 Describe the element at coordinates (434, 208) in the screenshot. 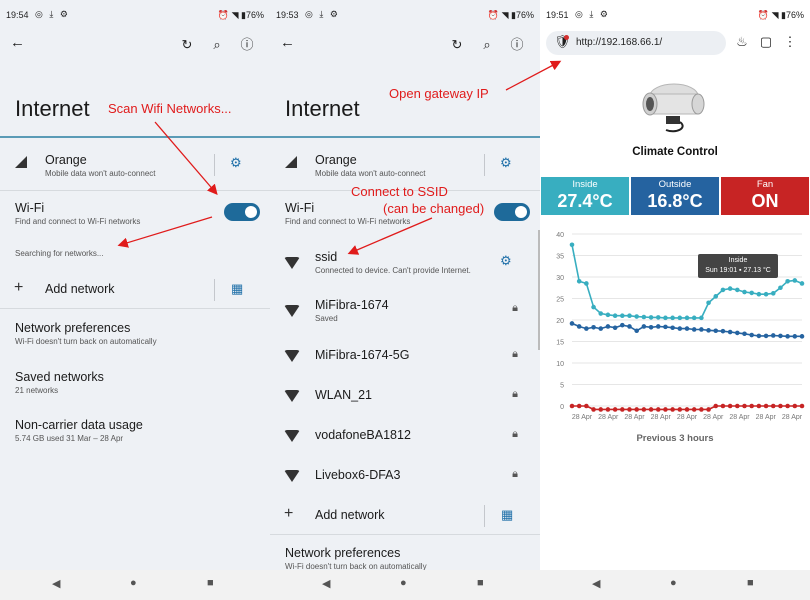

I see `annotation-connect-sub: (can be changed)` at that location.